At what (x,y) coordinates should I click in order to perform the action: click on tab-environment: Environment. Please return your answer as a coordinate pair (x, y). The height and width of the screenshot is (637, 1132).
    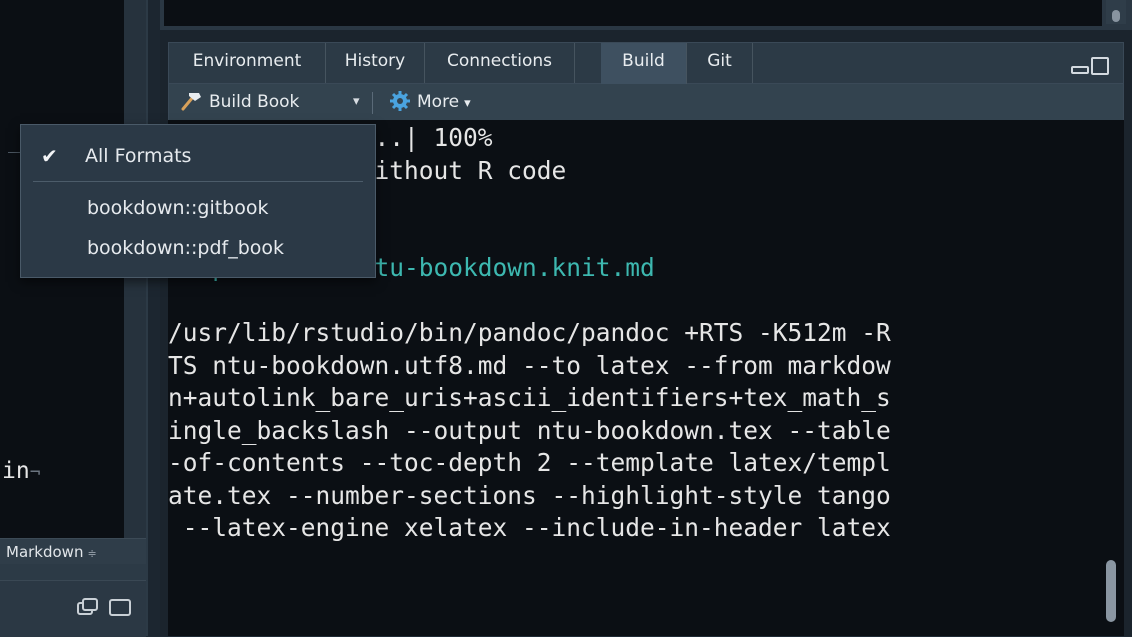
    Looking at the image, I should click on (247, 63).